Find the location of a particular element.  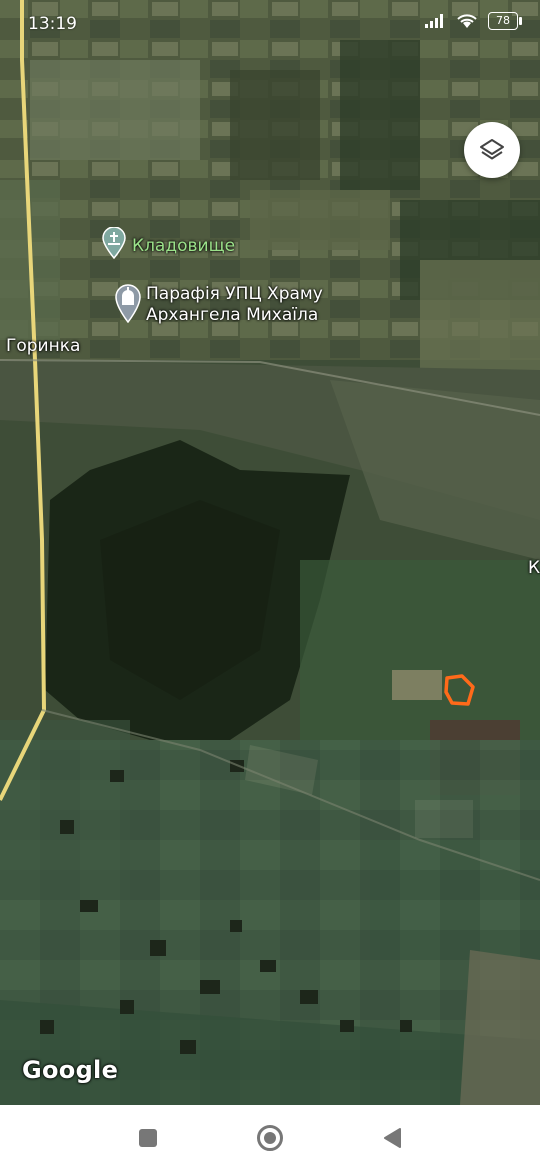

system-icons: 78 is located at coordinates (473, 21).